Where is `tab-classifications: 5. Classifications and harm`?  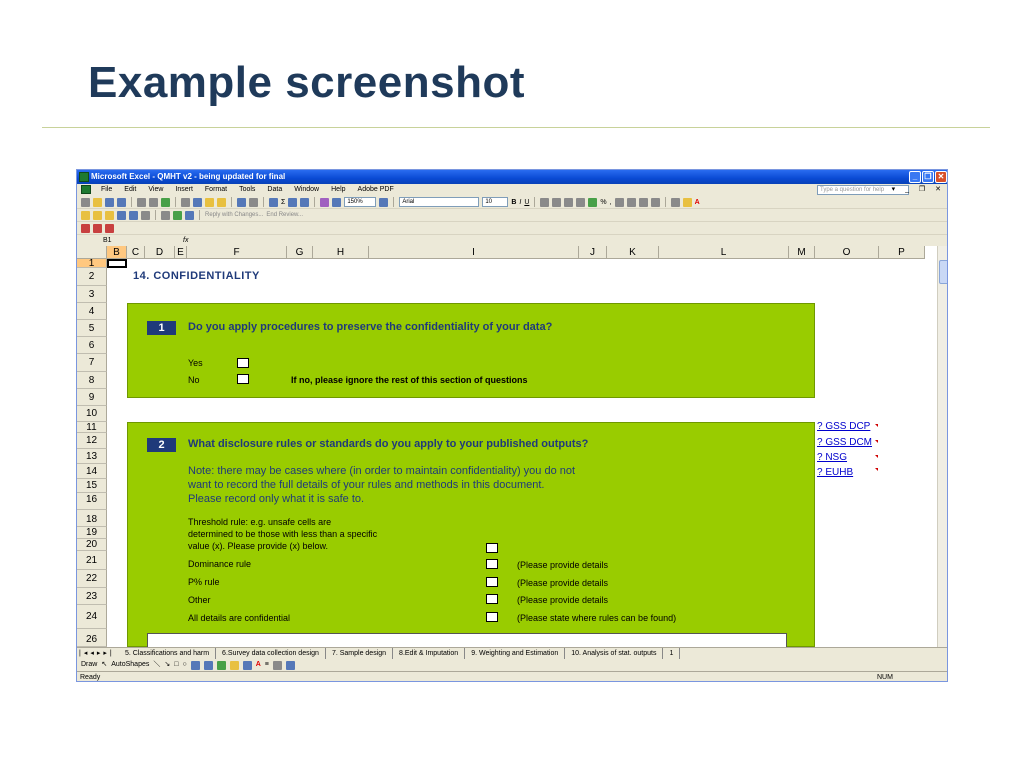 tab-classifications: 5. Classifications and harm is located at coordinates (168, 653).